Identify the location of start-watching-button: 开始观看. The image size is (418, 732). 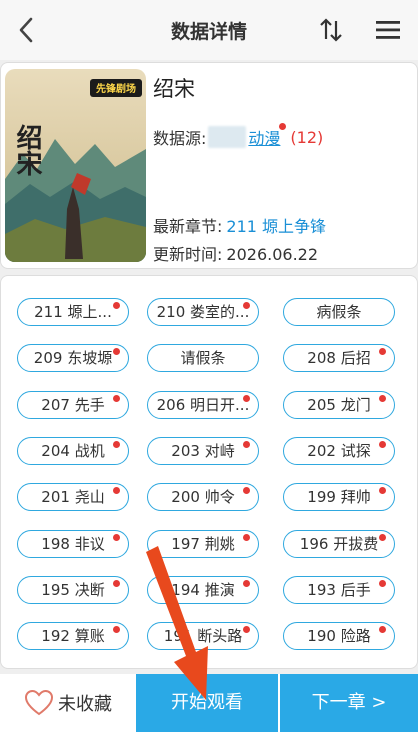
(207, 703).